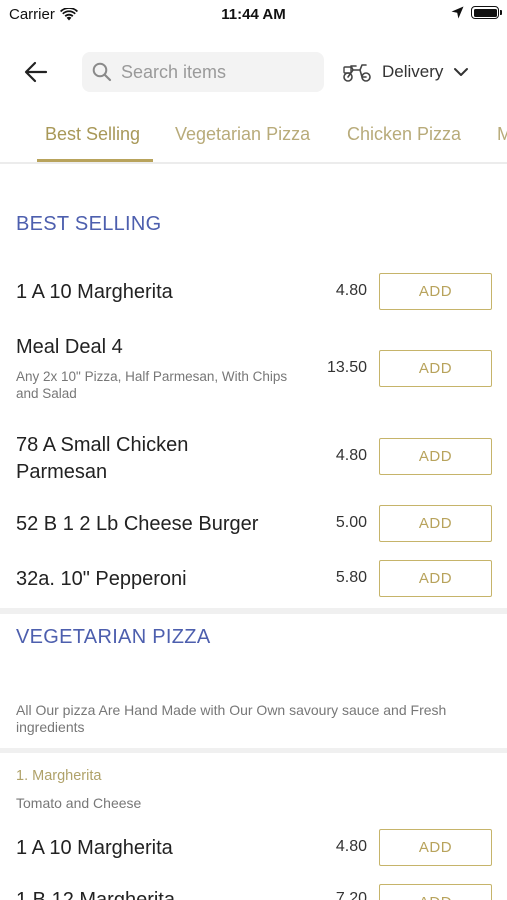  What do you see at coordinates (89, 224) in the screenshot?
I see `section-title-best-selling: BEST SELLING` at bounding box center [89, 224].